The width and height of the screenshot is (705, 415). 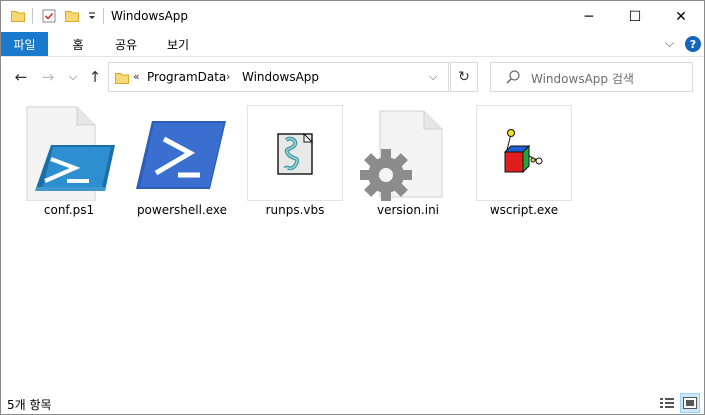 I want to click on help-icon: ?, so click(x=693, y=44).